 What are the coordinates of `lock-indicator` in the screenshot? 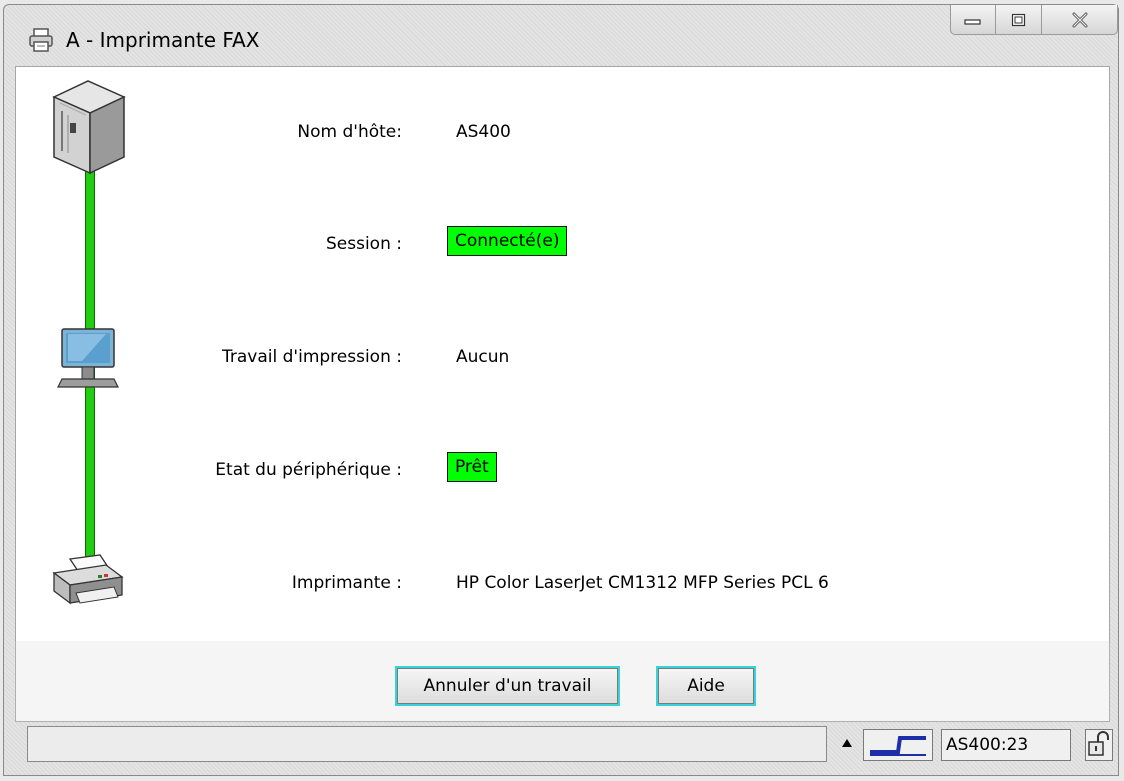 It's located at (1099, 745).